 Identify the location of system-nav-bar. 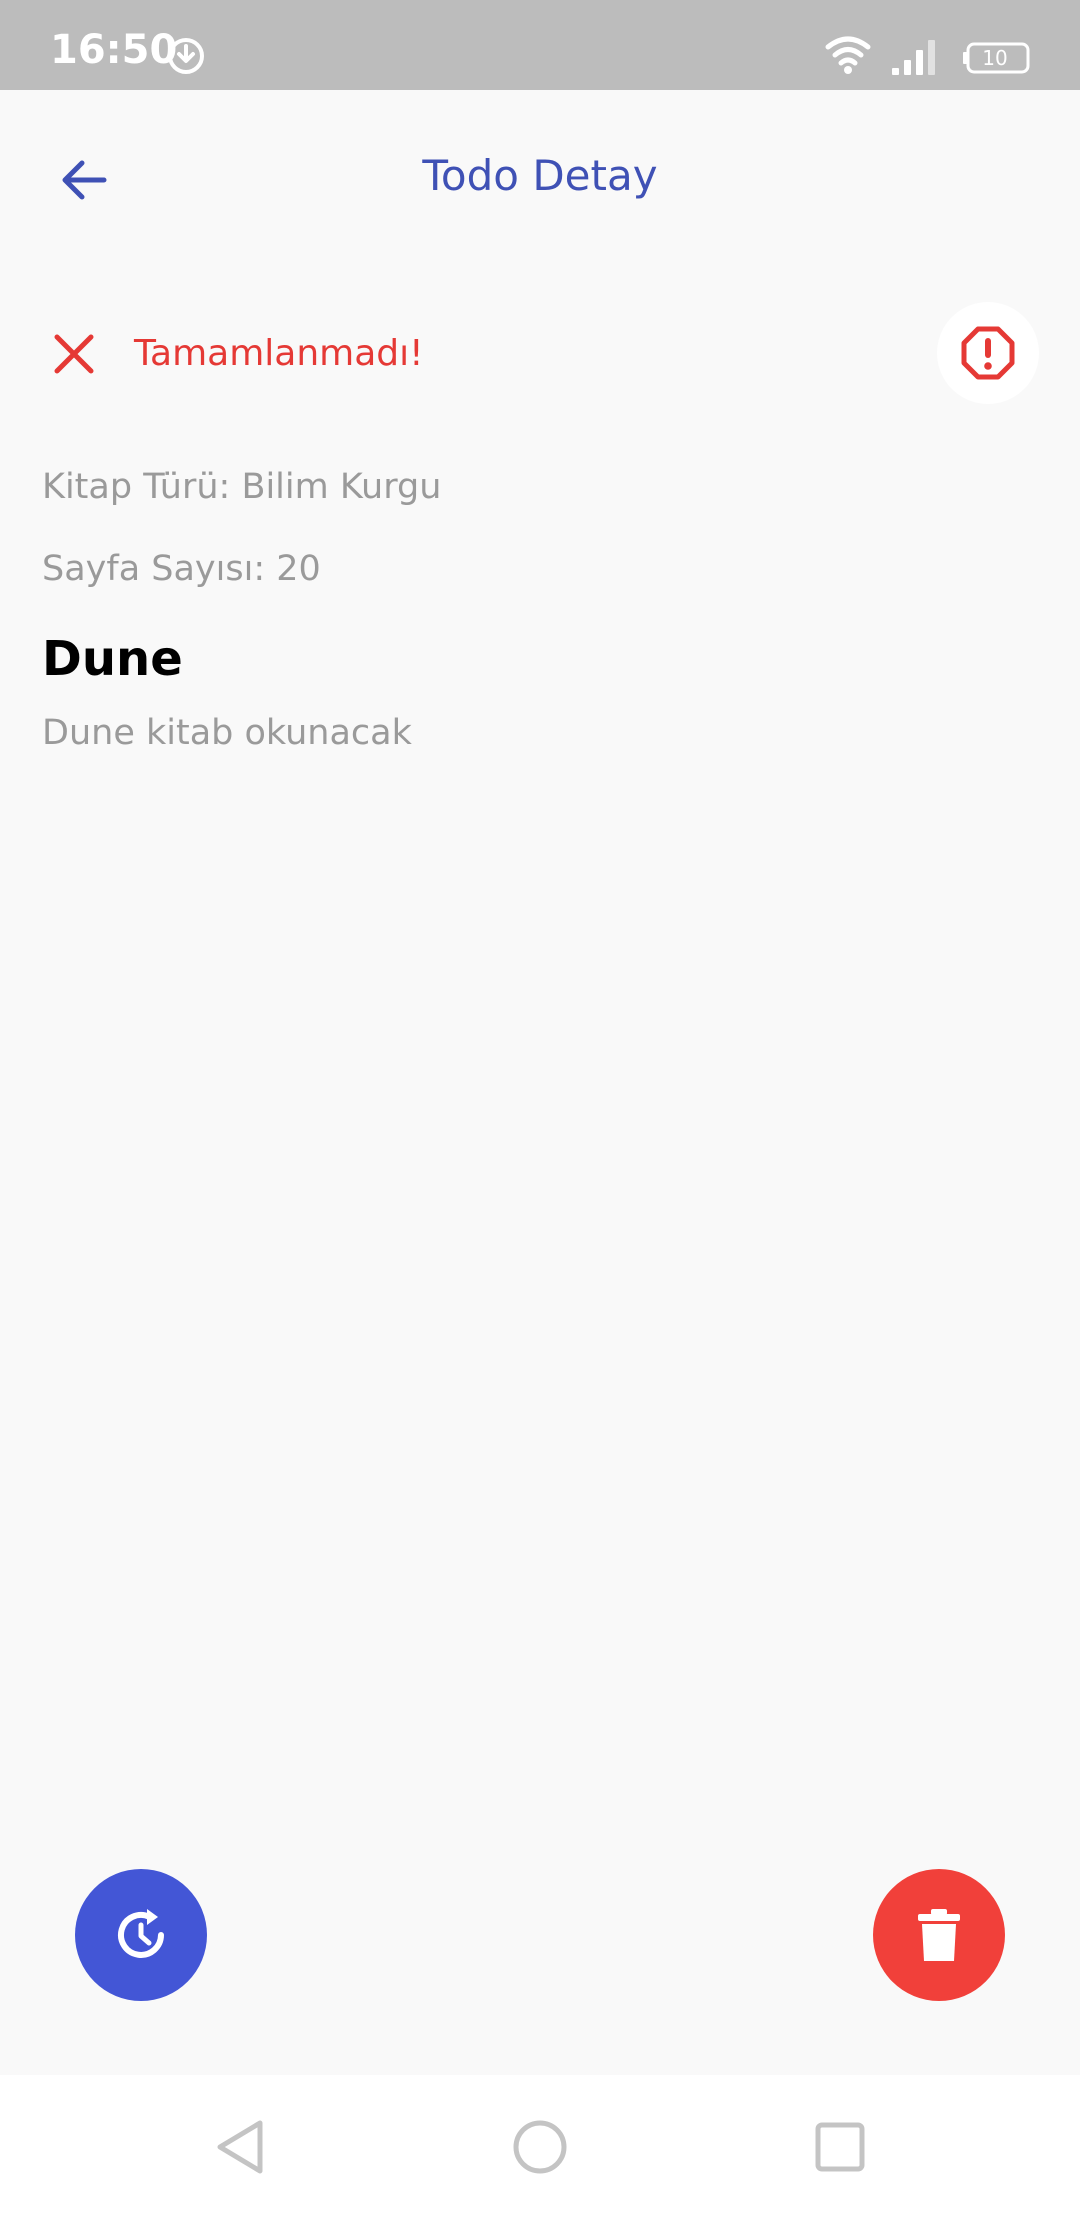
(540, 2147).